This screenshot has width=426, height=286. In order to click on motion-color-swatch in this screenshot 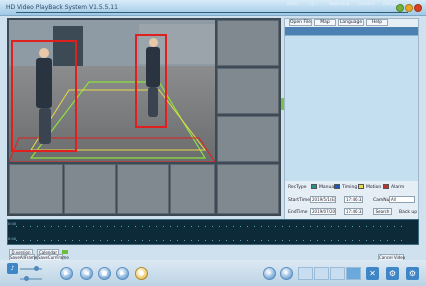, I will do `click(361, 186)`.